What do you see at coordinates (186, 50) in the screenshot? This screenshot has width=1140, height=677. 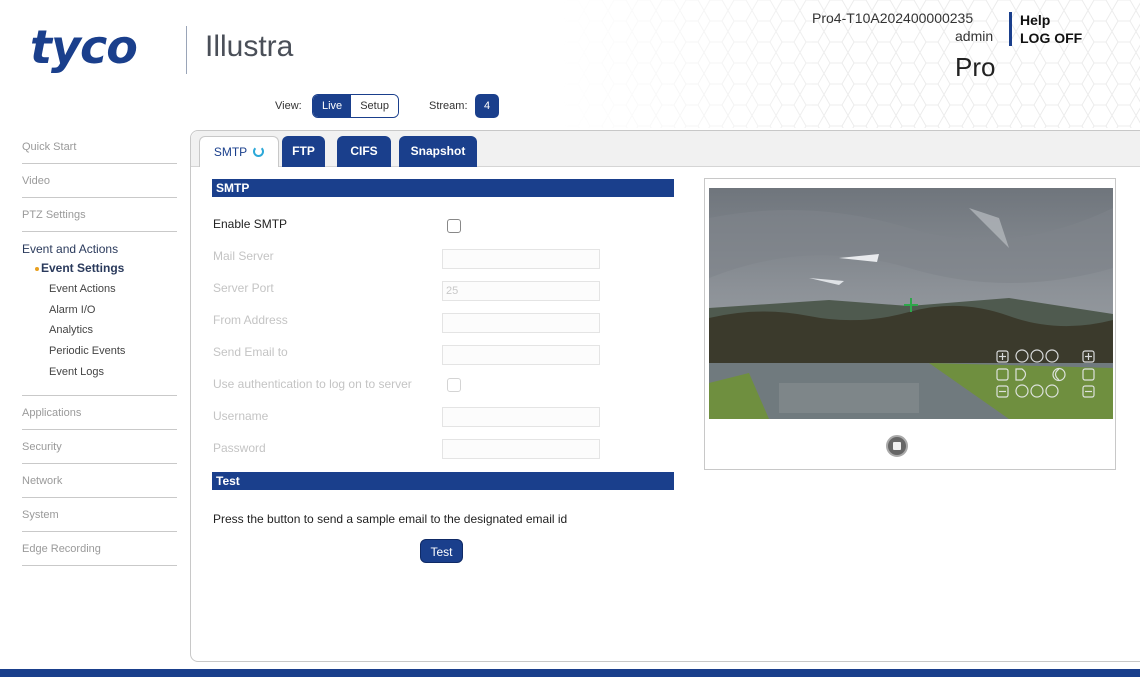 I see `logo-divider` at bounding box center [186, 50].